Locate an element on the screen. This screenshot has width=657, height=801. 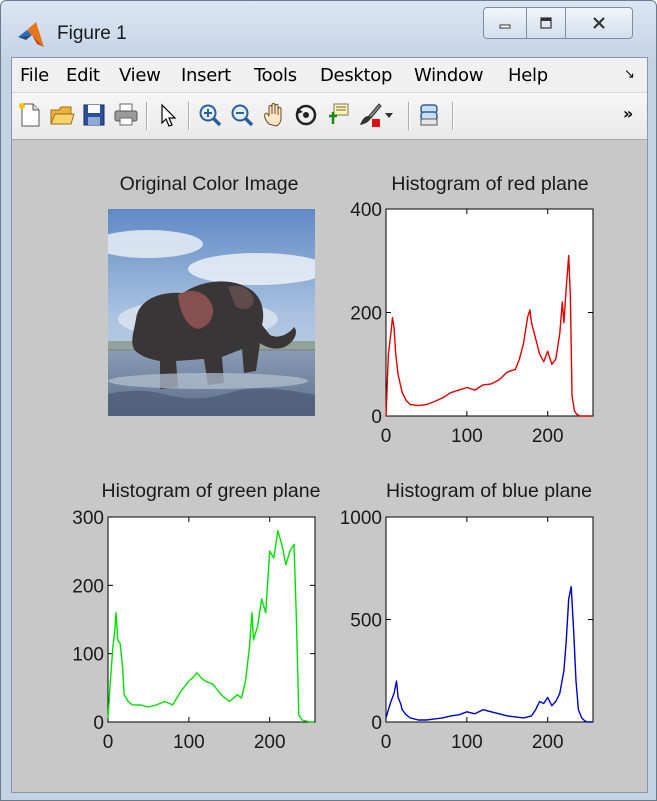
maximize-button is located at coordinates (546, 23).